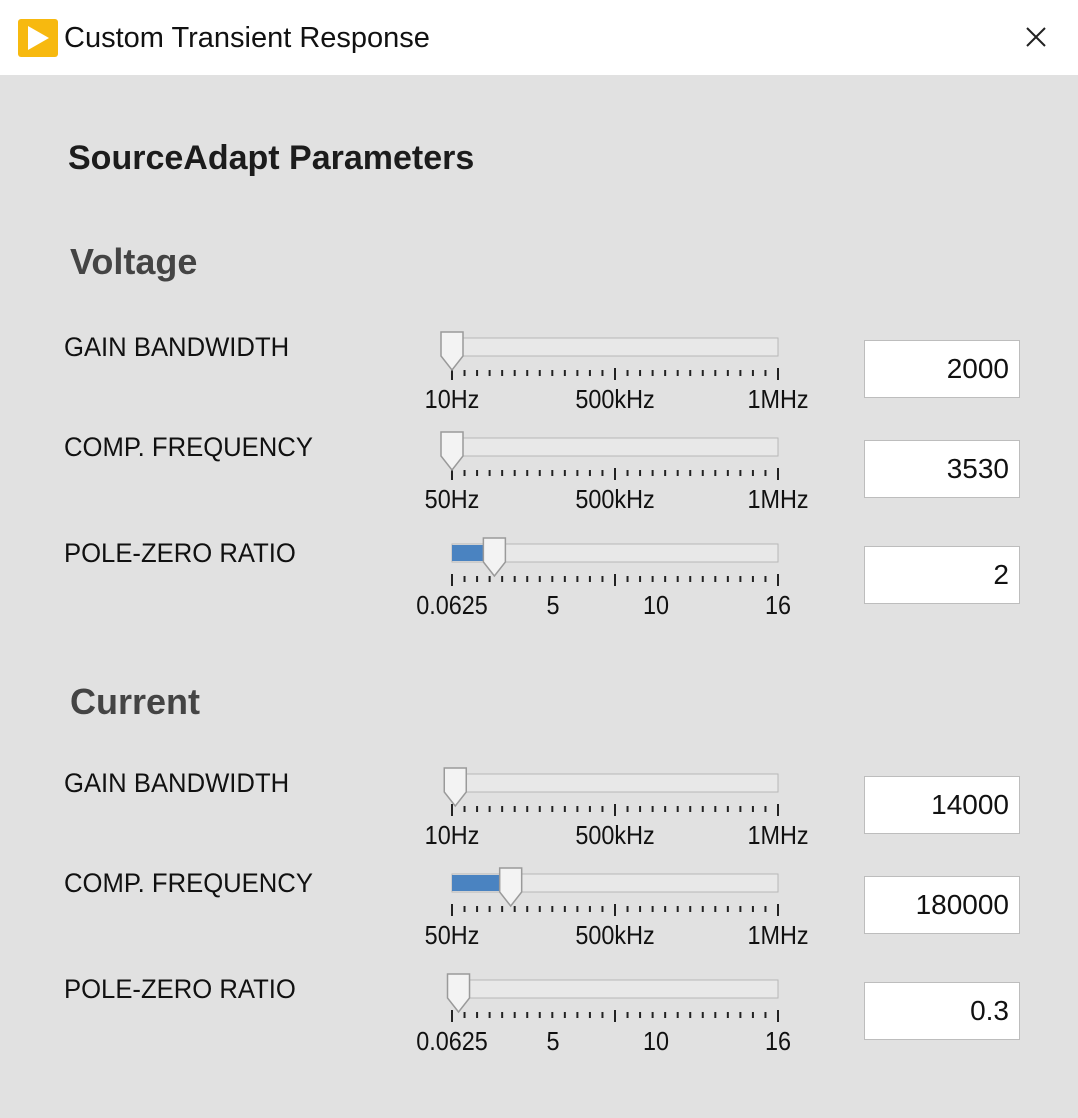 The image size is (1078, 1118). I want to click on close-button, so click(1036, 37).